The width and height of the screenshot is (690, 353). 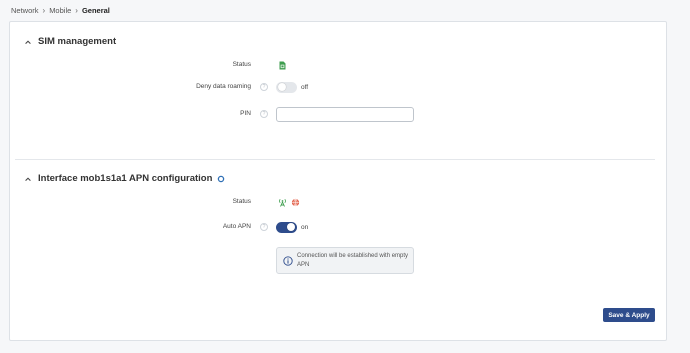 I want to click on breadcrumb-general: General, so click(x=95, y=10).